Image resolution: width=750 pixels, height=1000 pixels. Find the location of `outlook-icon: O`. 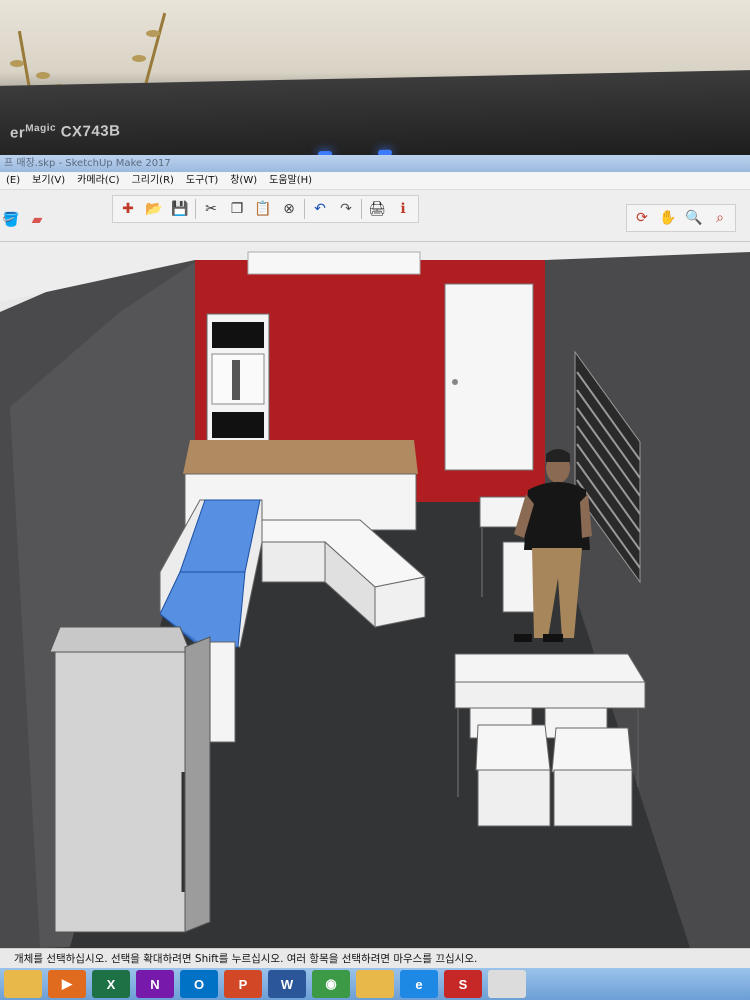

outlook-icon: O is located at coordinates (199, 984).